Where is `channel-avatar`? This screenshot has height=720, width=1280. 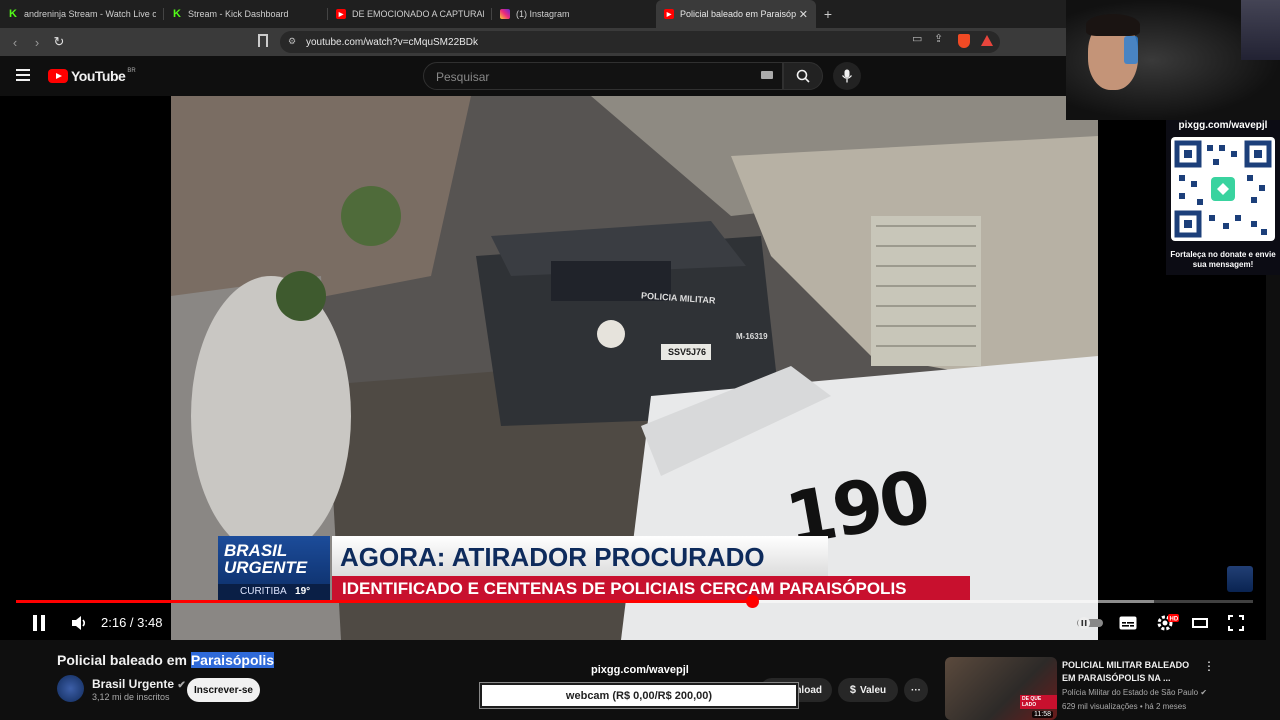
channel-avatar is located at coordinates (70, 688).